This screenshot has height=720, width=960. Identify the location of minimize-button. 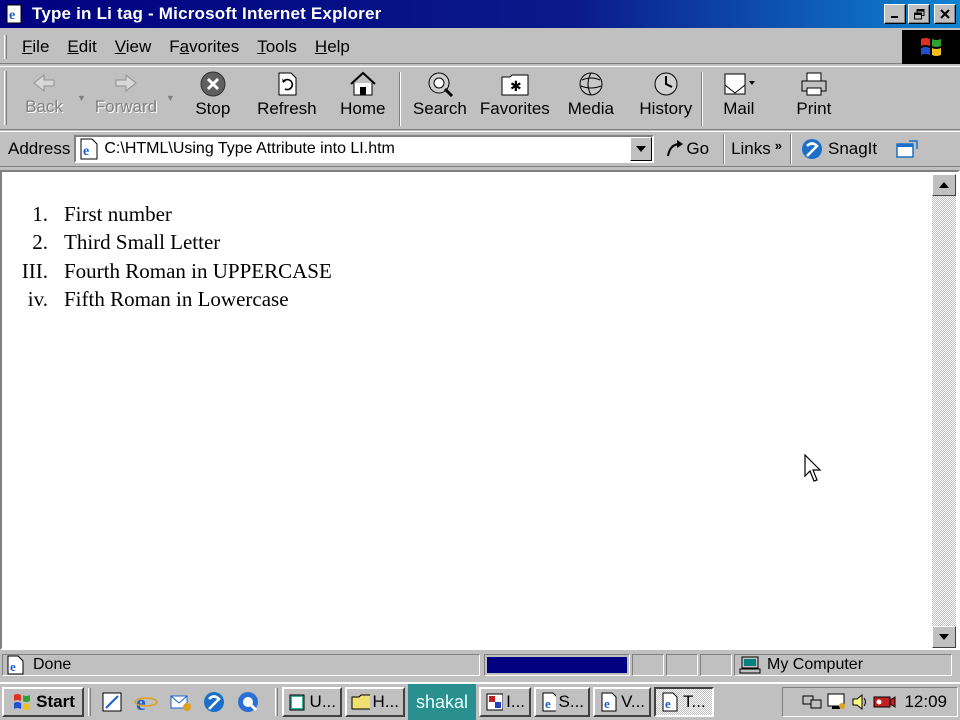
(895, 14).